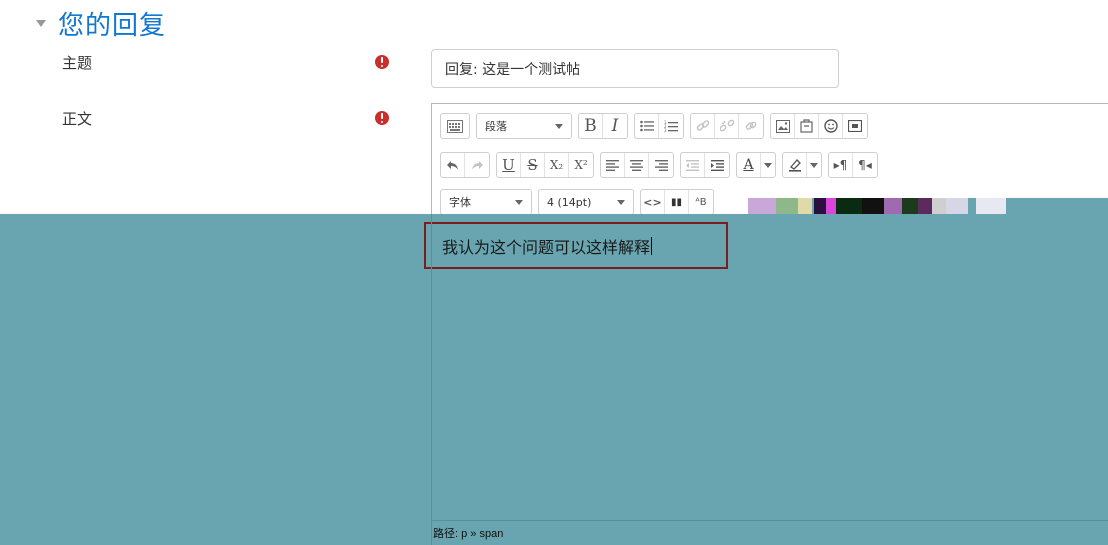  I want to click on code-icon: <>, so click(653, 202).